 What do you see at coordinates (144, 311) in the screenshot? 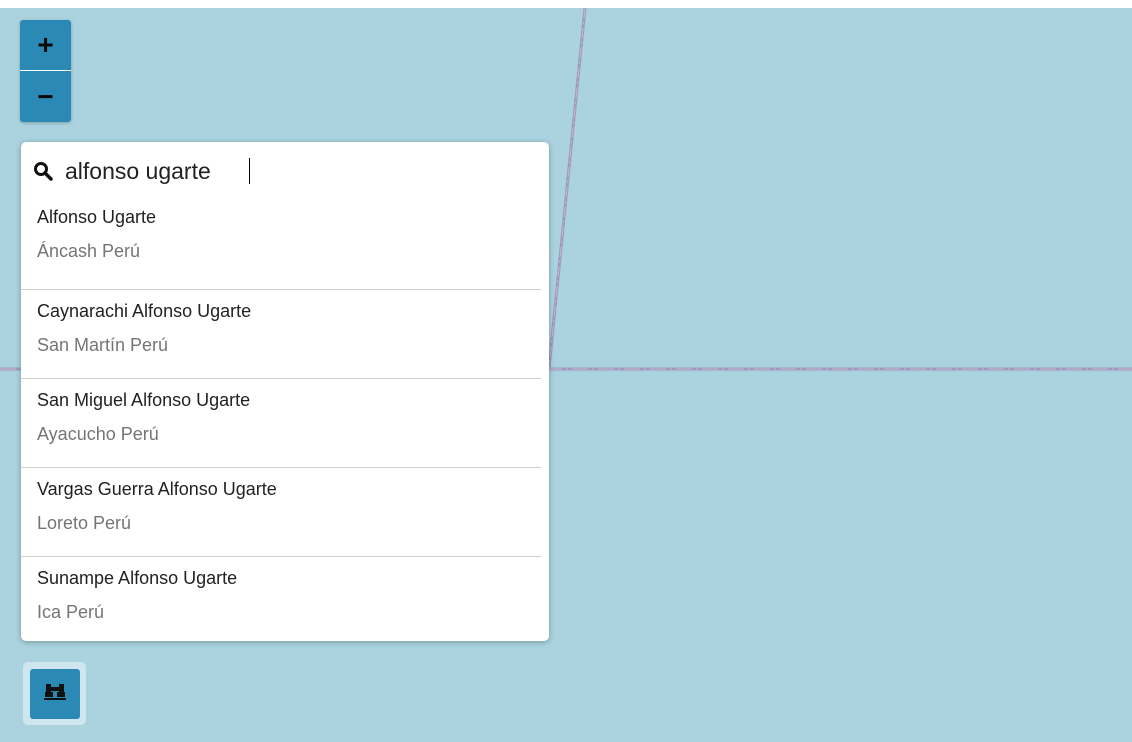
I see `result-name: Caynarachi Alfonso Ugarte` at bounding box center [144, 311].